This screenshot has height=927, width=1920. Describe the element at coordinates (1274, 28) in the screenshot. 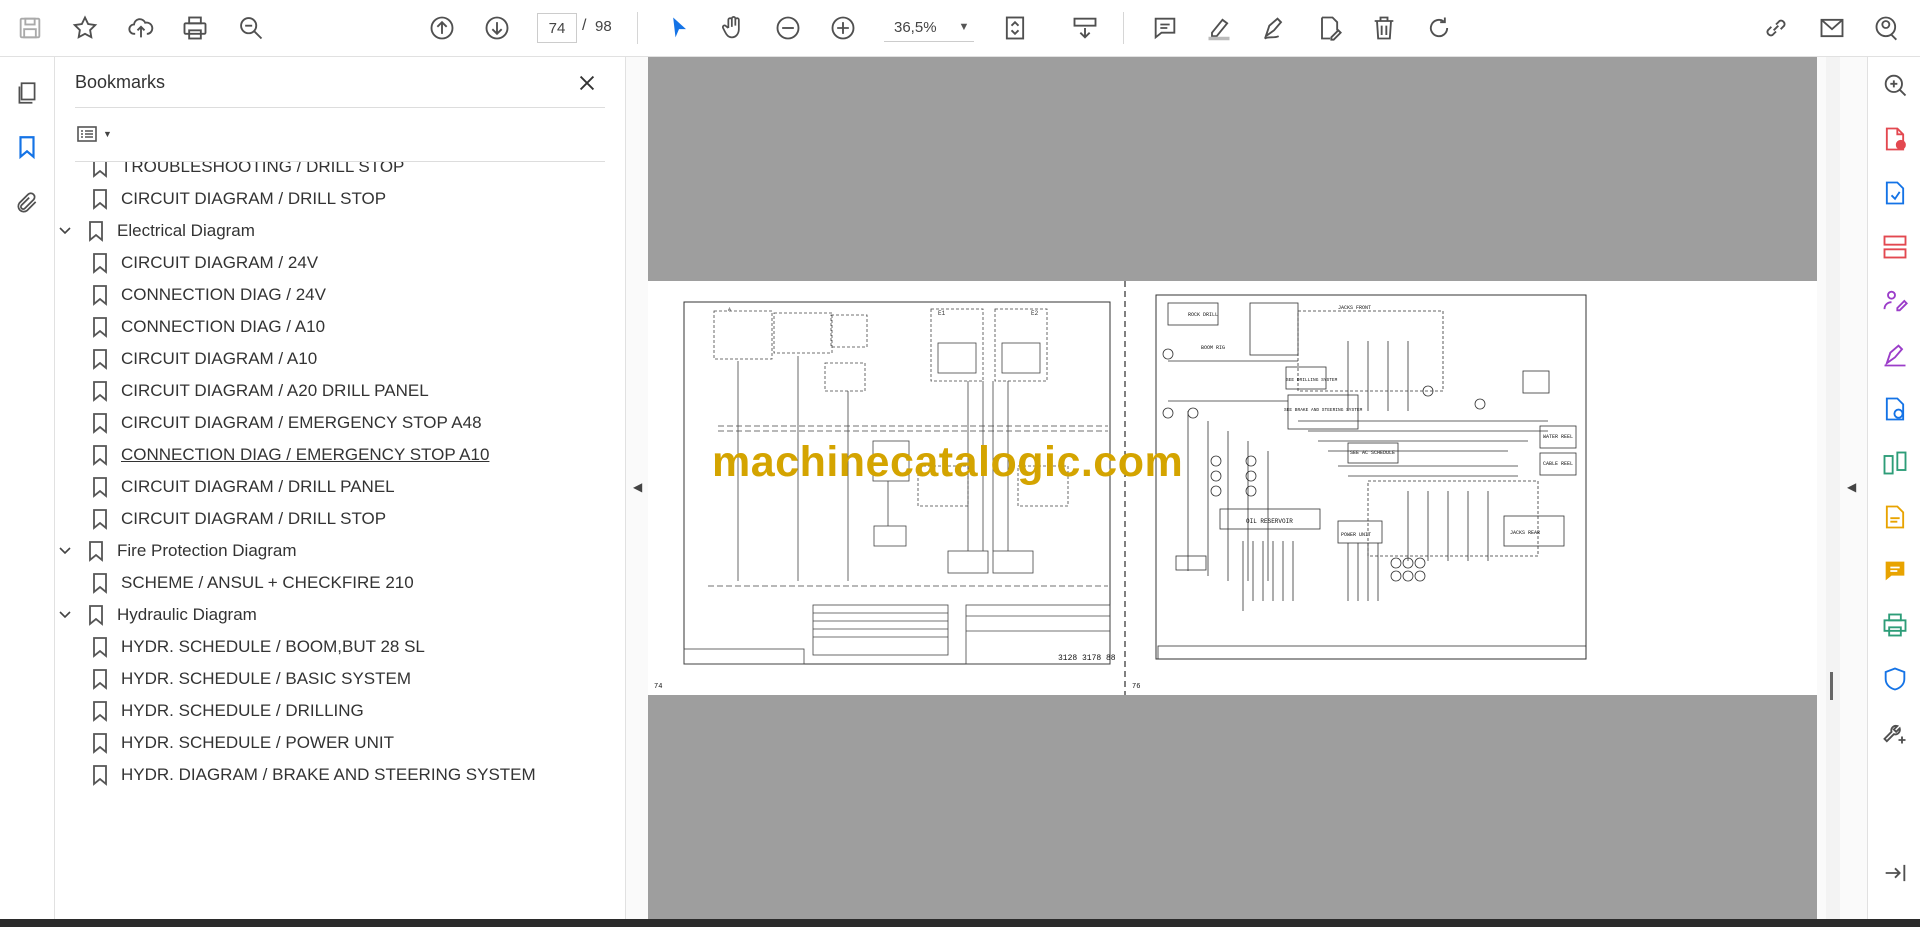

I see `draw-pen-icon` at that location.